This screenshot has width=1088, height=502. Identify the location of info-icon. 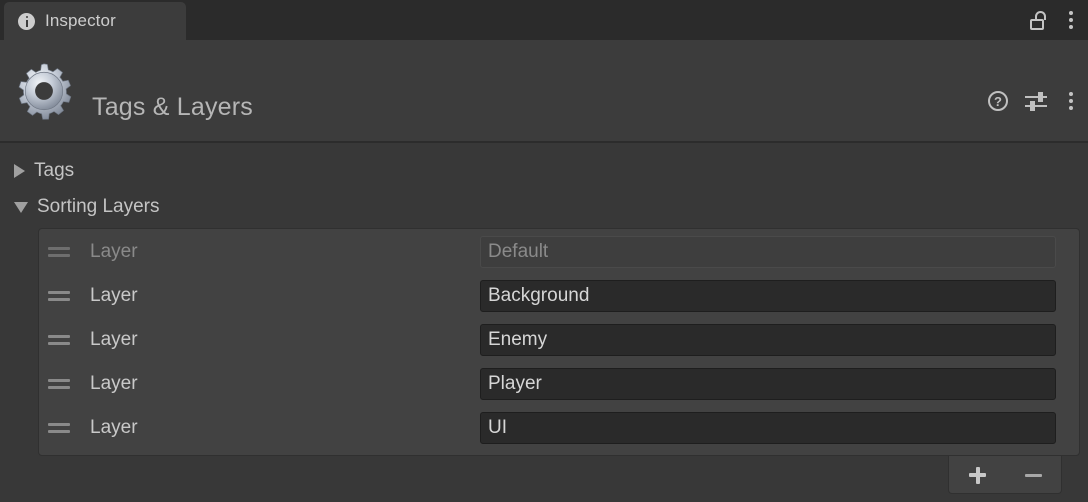
(26, 21).